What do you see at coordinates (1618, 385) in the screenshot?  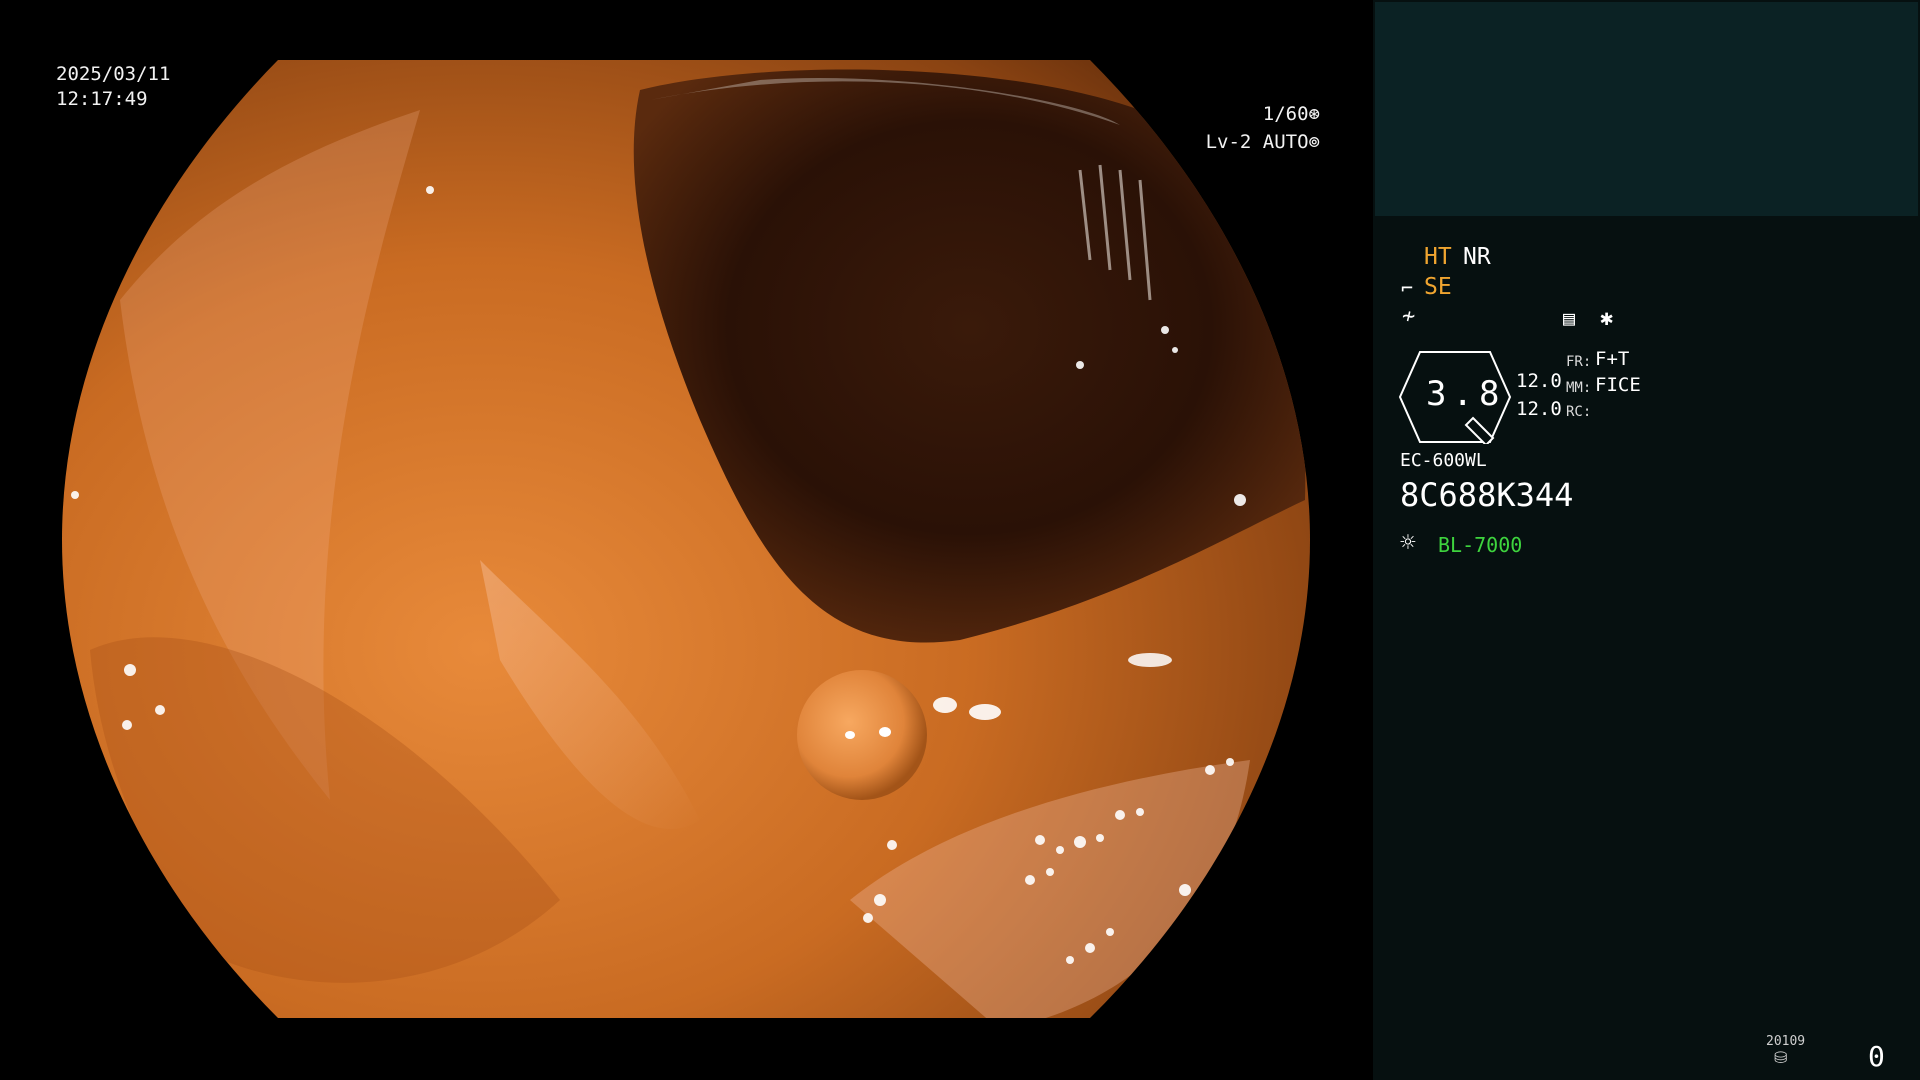 I see `mm-value: FICE` at bounding box center [1618, 385].